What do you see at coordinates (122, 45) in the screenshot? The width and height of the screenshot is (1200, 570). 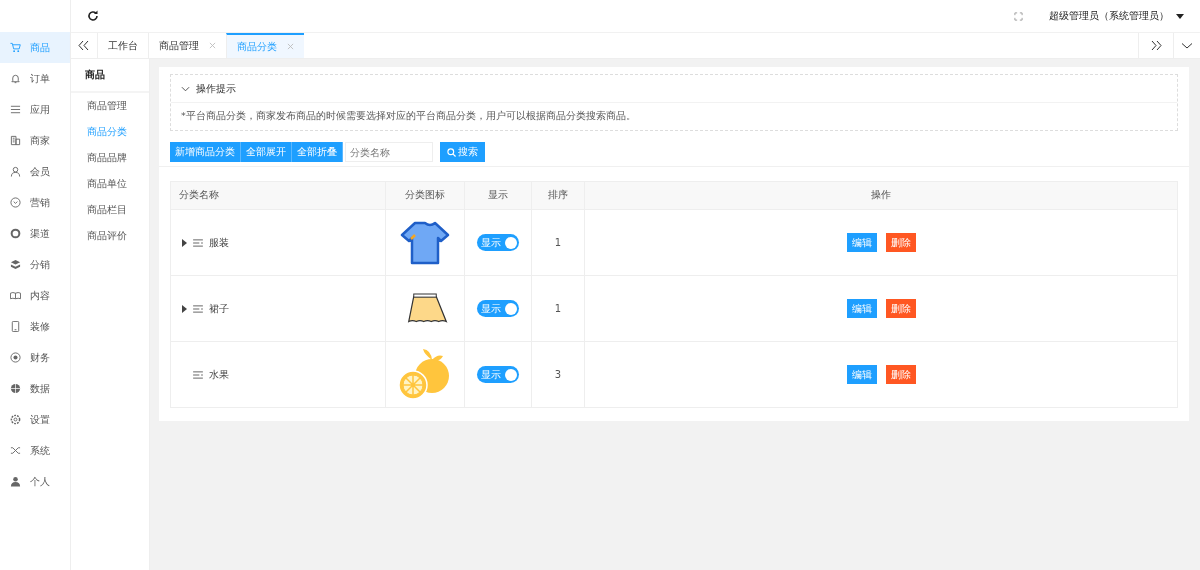 I see `tab: 工作台` at bounding box center [122, 45].